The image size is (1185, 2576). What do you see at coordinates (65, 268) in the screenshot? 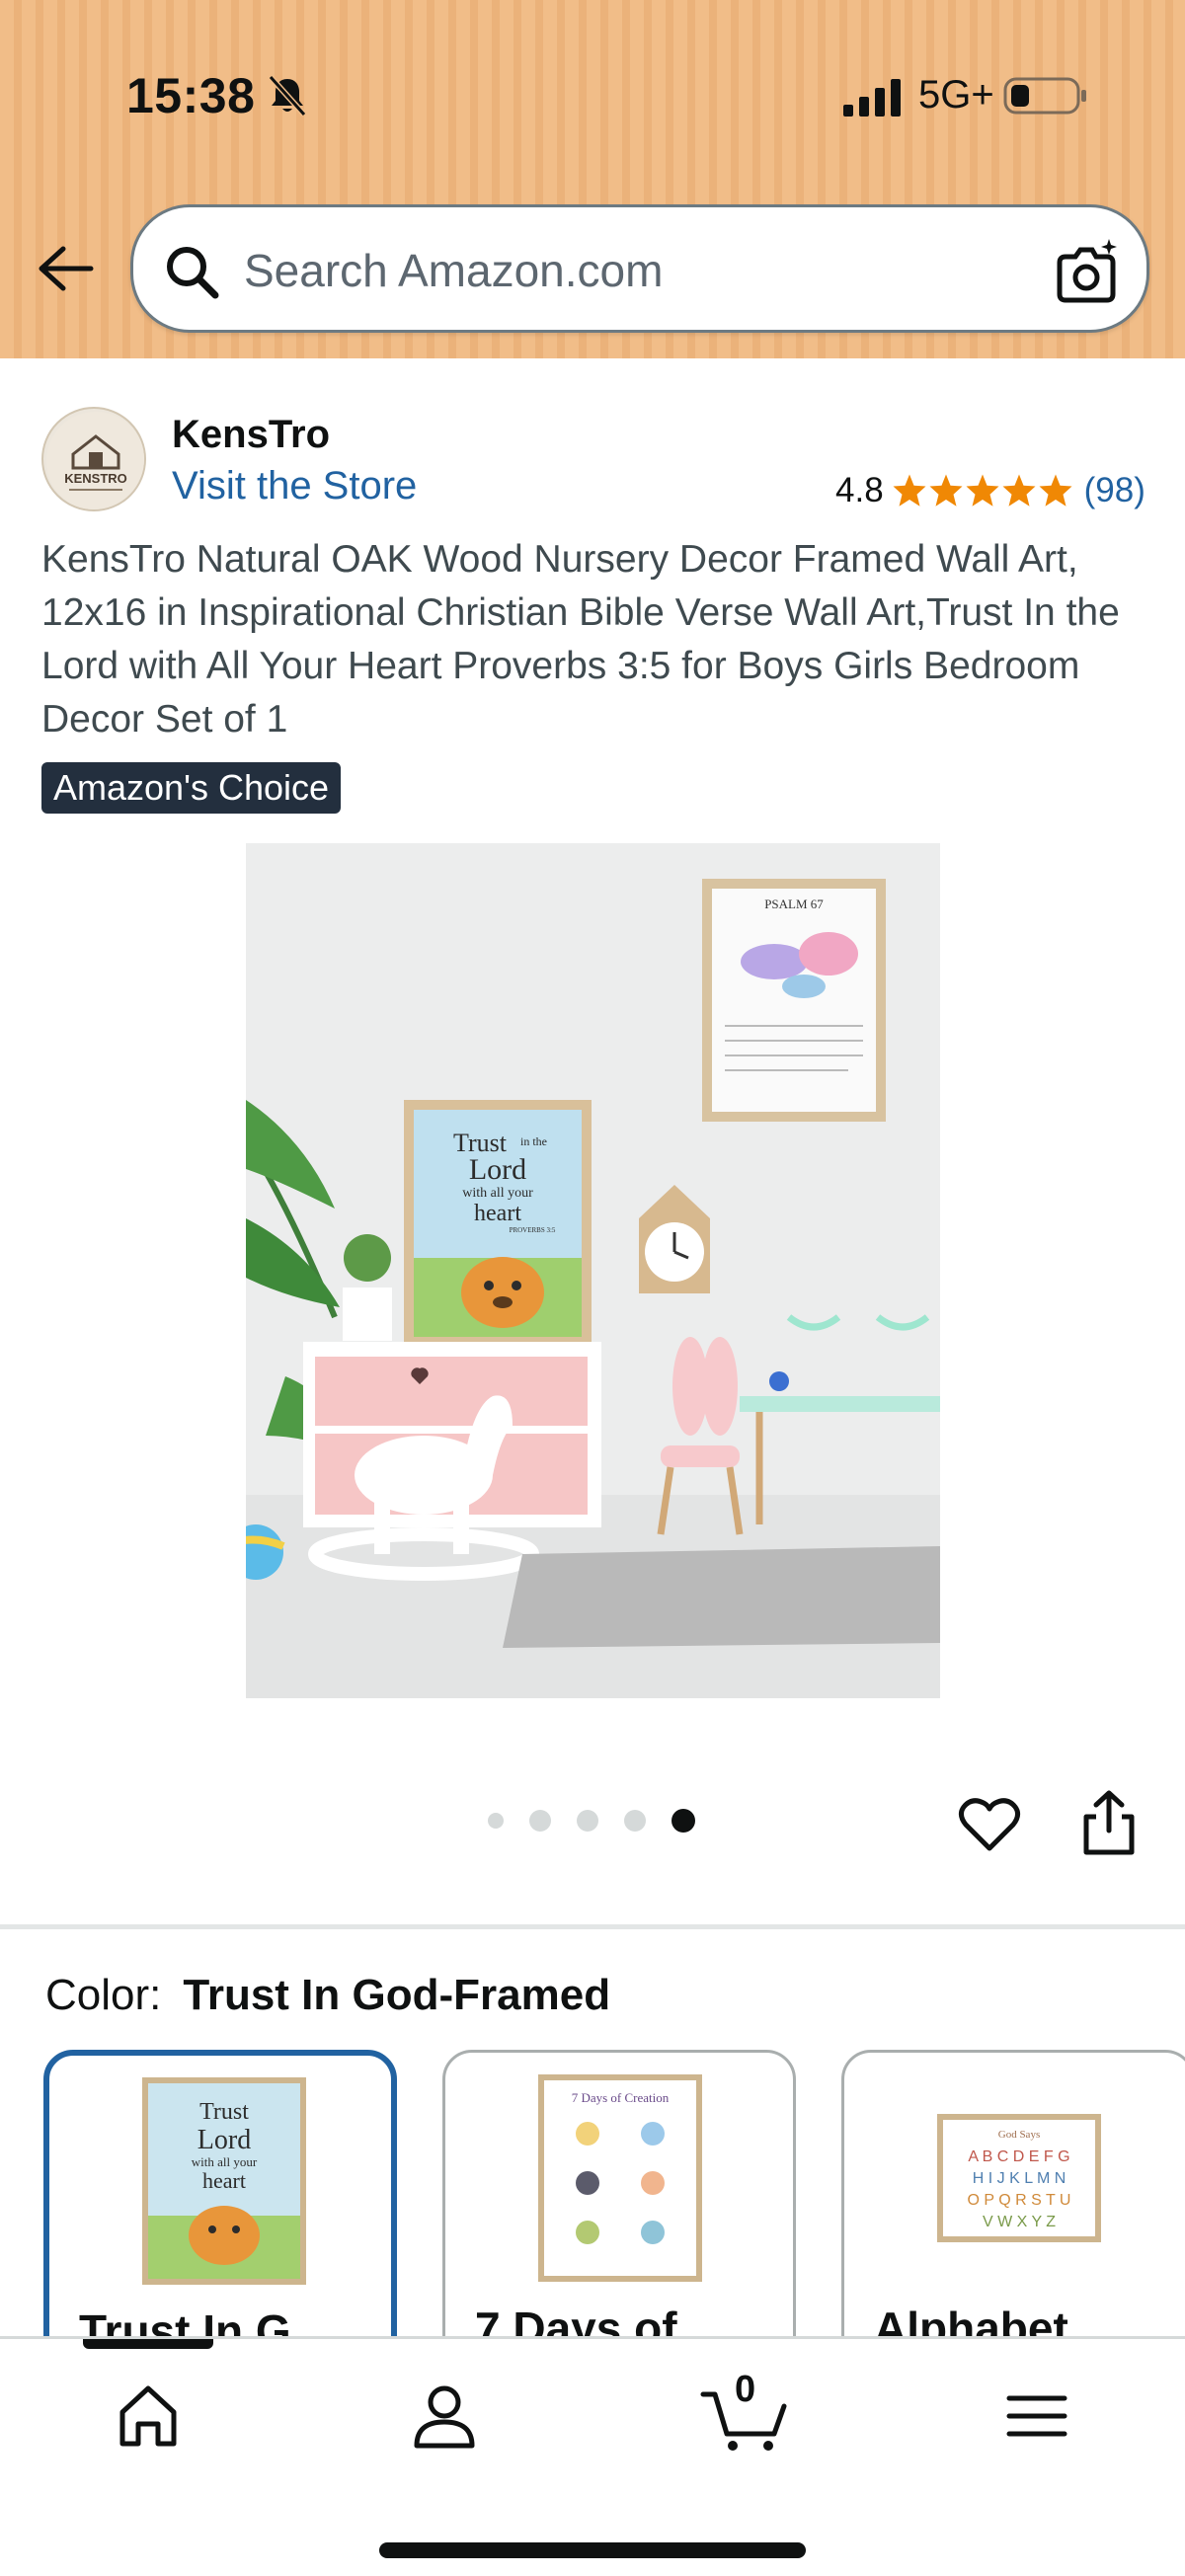
I see `back-arrow-icon` at bounding box center [65, 268].